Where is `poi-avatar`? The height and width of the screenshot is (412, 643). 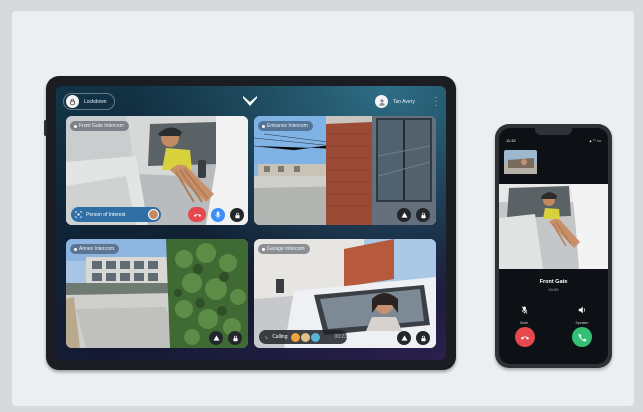
poi-avatar is located at coordinates (153, 214).